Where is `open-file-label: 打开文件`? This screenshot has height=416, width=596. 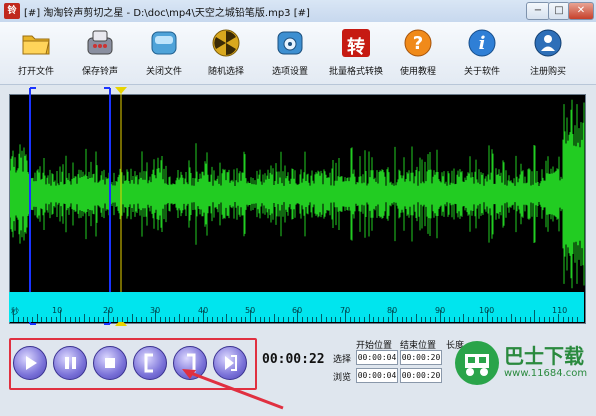 open-file-label: 打开文件 is located at coordinates (35, 72).